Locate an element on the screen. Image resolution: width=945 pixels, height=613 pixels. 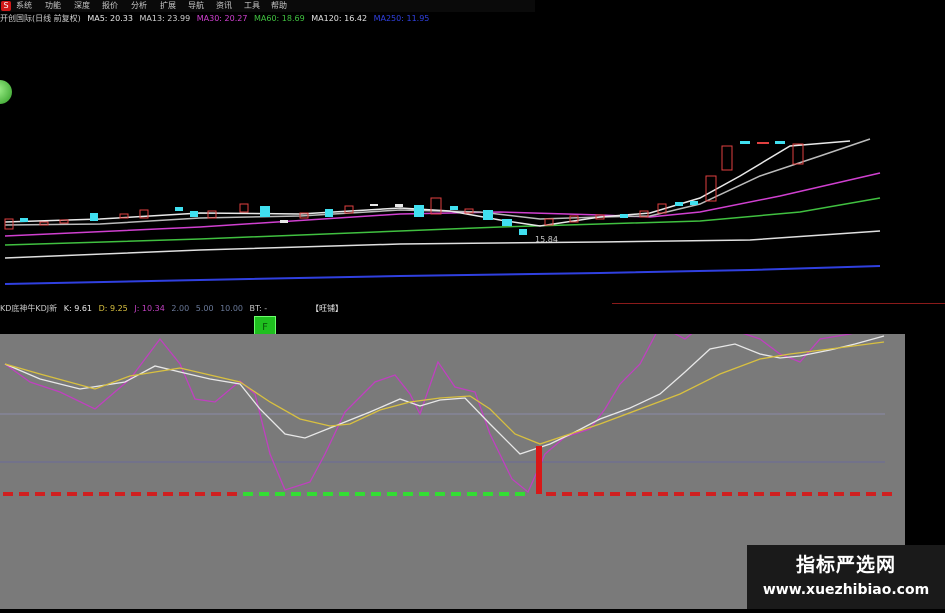
menu-item-quote: 报价 is located at coordinates (110, 6).